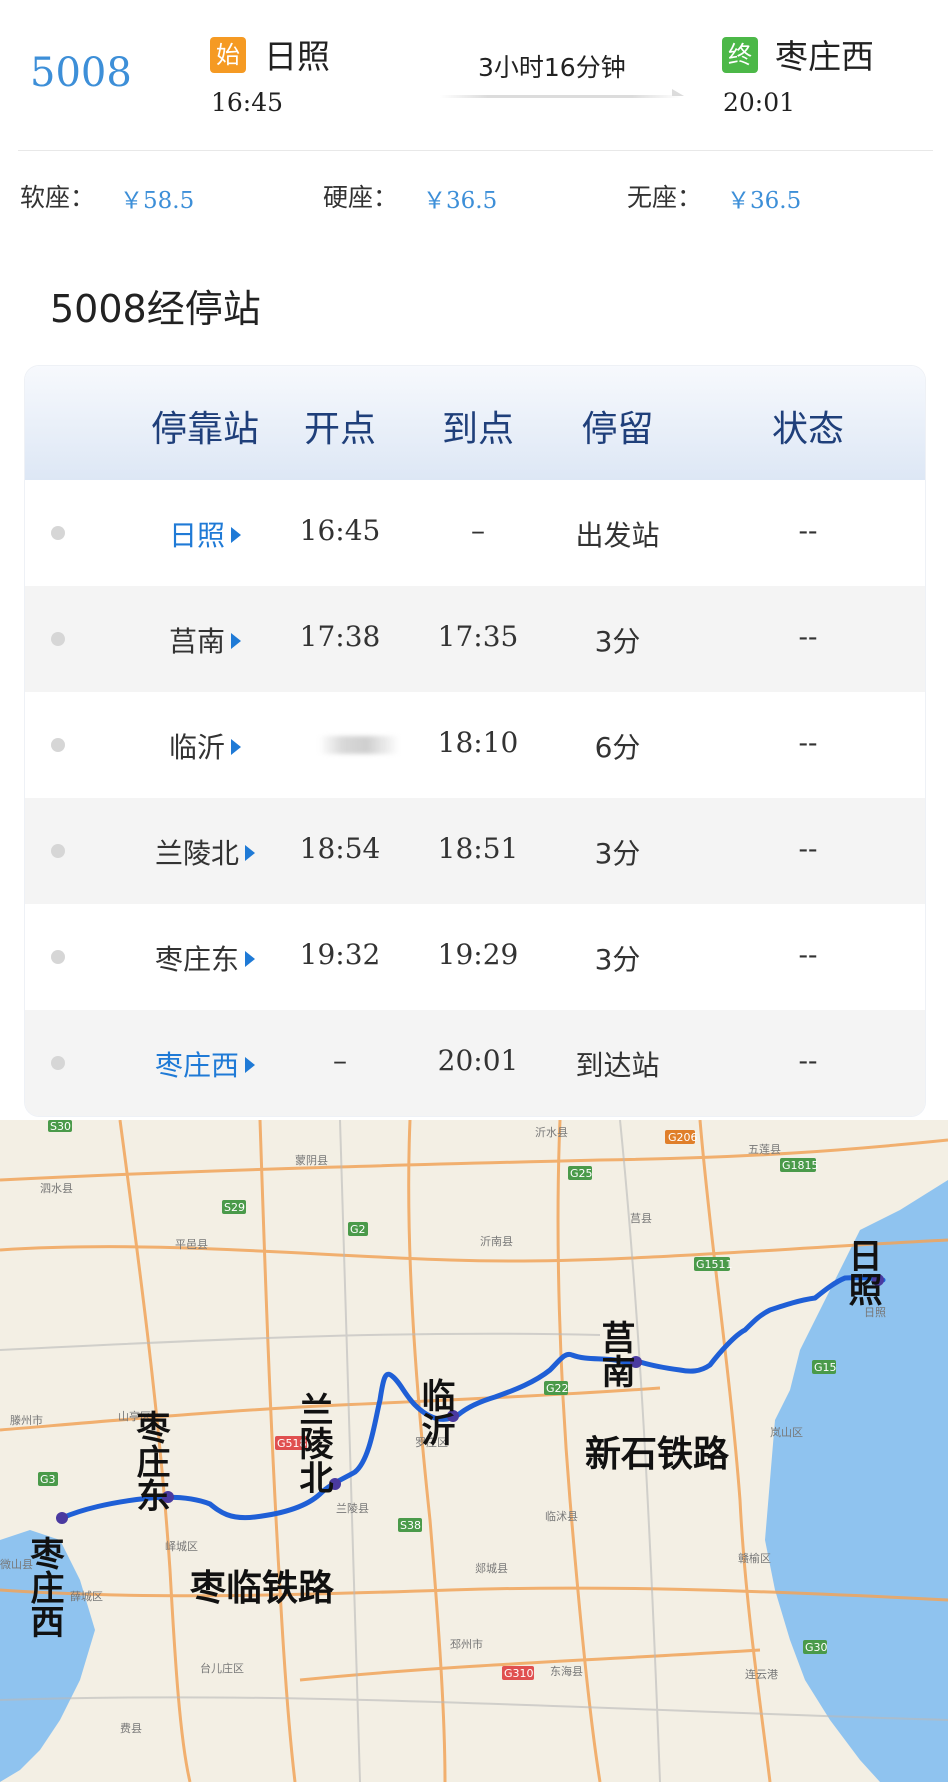 This screenshot has width=948, height=1782. Describe the element at coordinates (297, 54) in the screenshot. I see `start-station-name: 日照` at that location.